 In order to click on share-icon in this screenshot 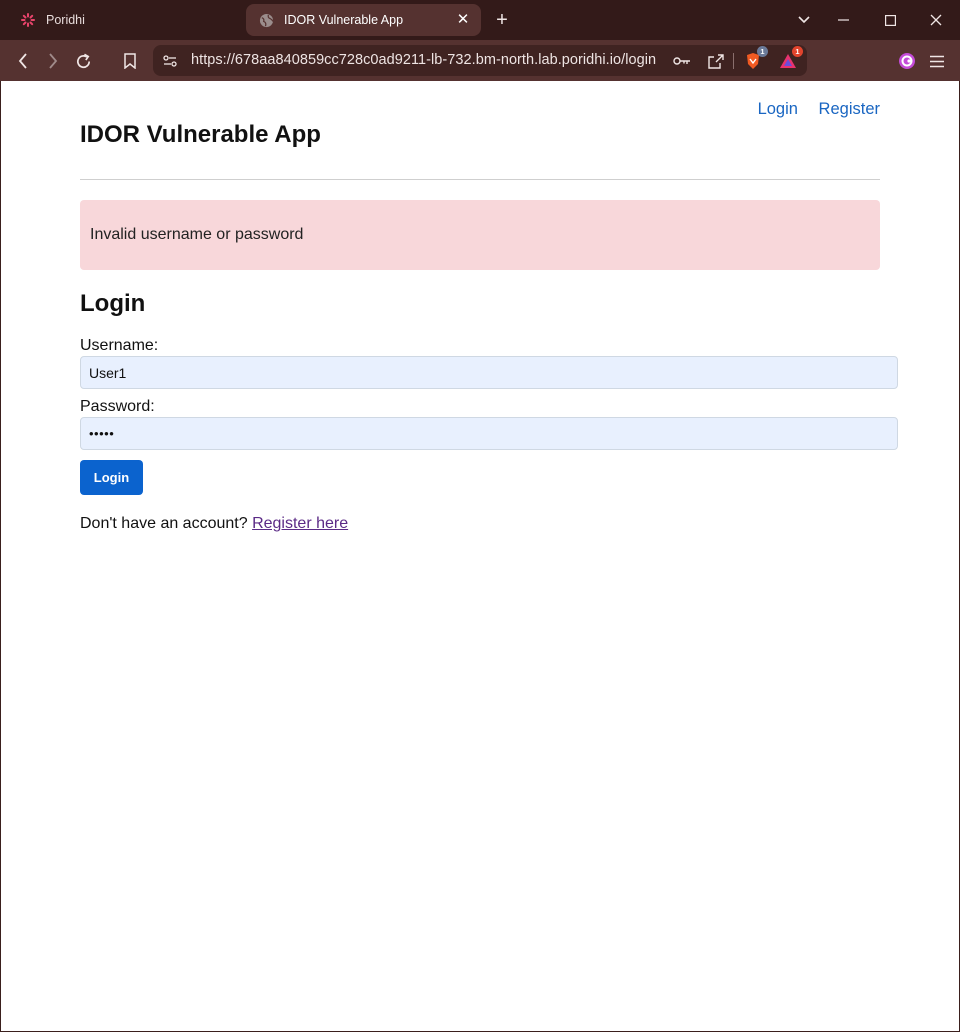, I will do `click(716, 61)`.